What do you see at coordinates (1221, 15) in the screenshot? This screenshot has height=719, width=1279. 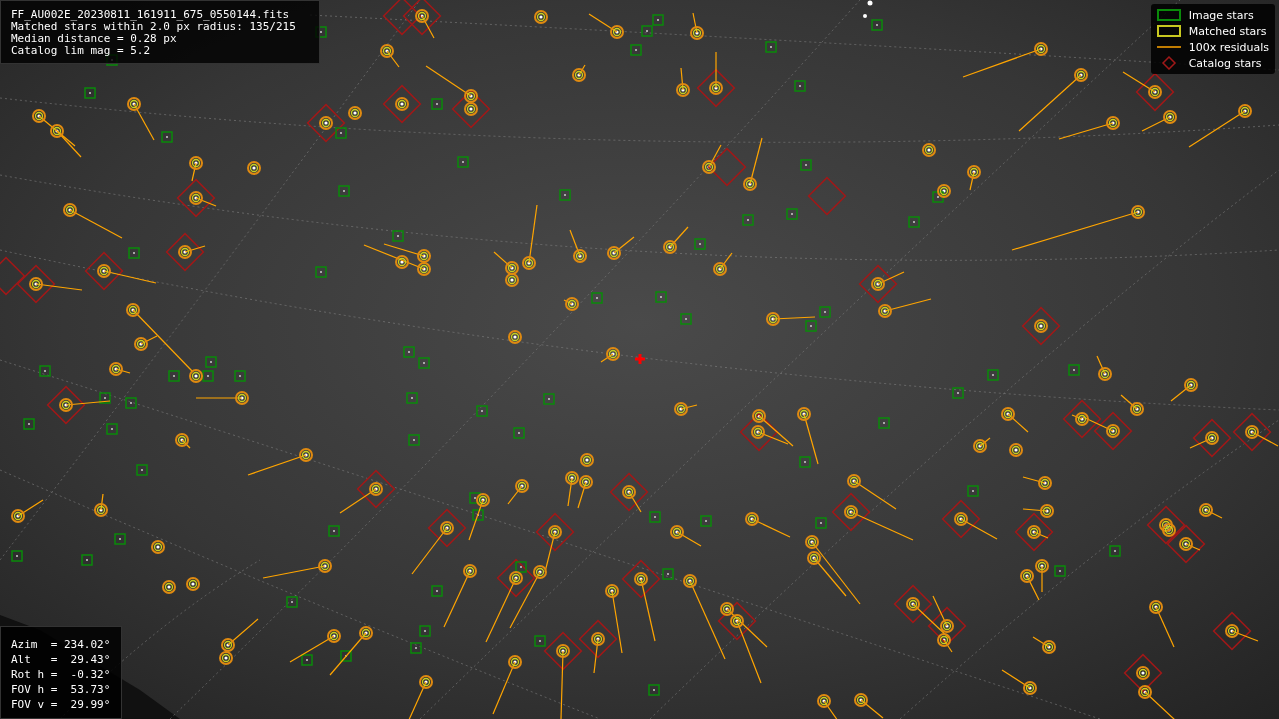 I see `legend-label: Image stars` at bounding box center [1221, 15].